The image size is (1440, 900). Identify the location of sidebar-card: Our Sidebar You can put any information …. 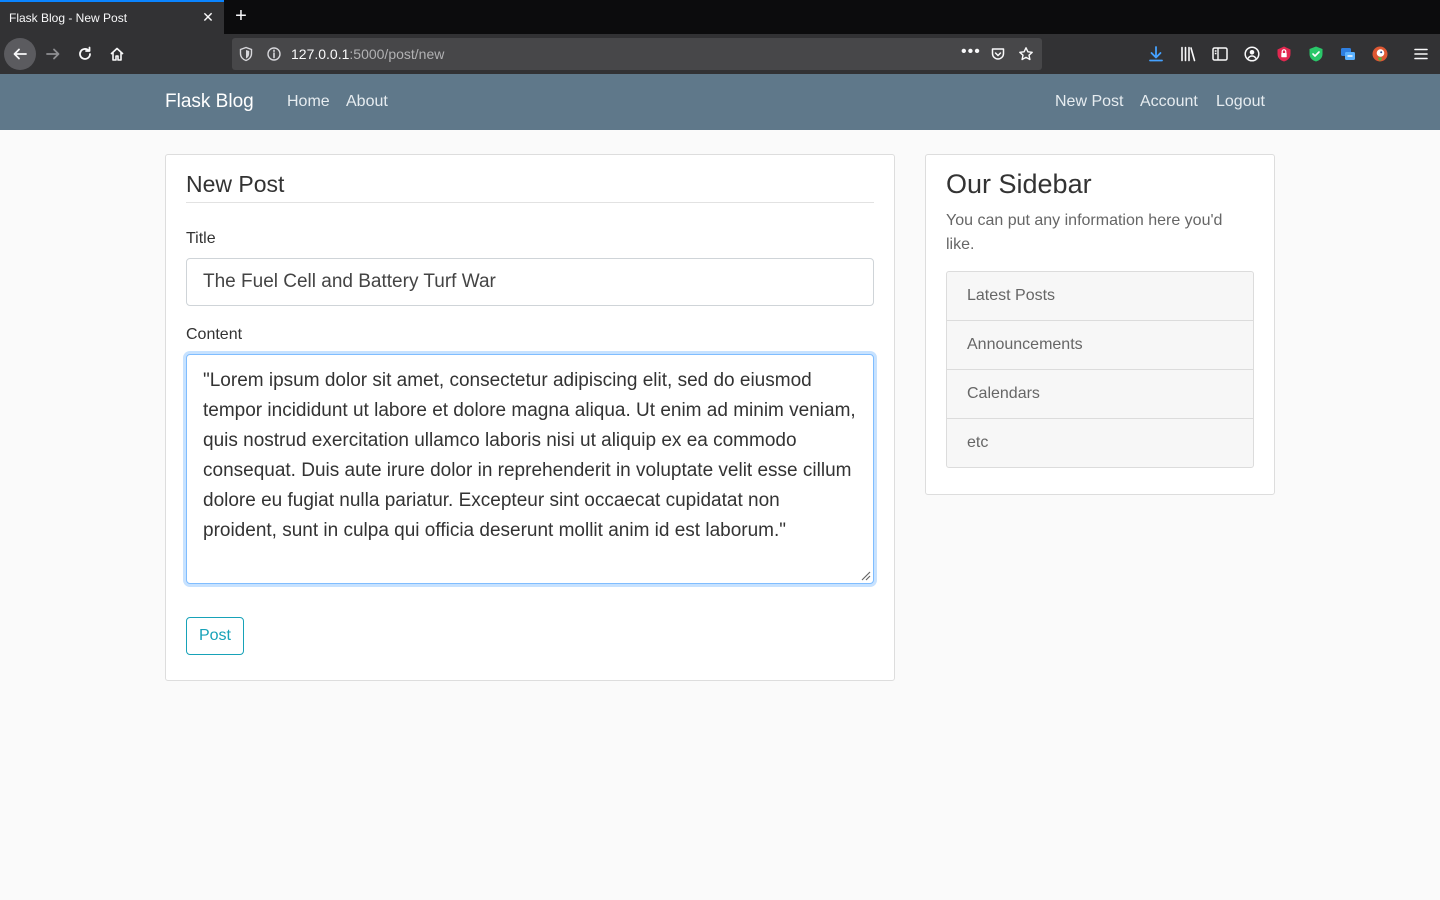
(1100, 324).